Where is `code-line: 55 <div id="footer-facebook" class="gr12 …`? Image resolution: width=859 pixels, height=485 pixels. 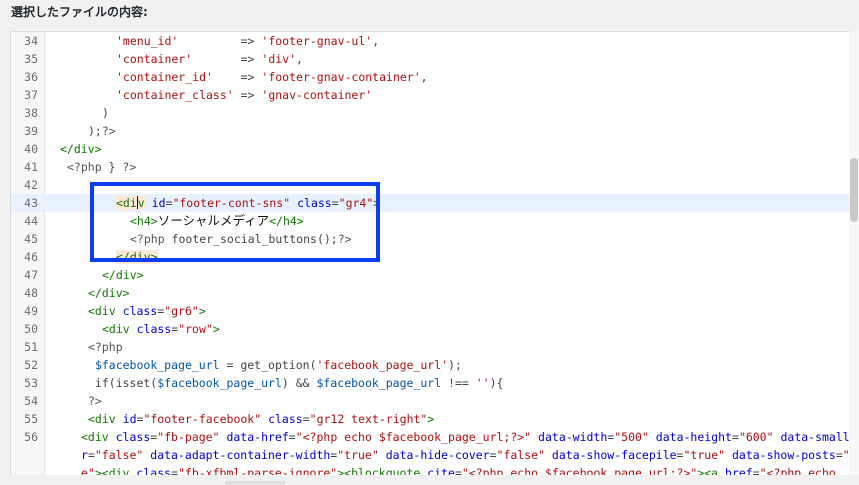
code-line: 55 <div id="footer-facebook" class="gr12 … is located at coordinates (435, 419).